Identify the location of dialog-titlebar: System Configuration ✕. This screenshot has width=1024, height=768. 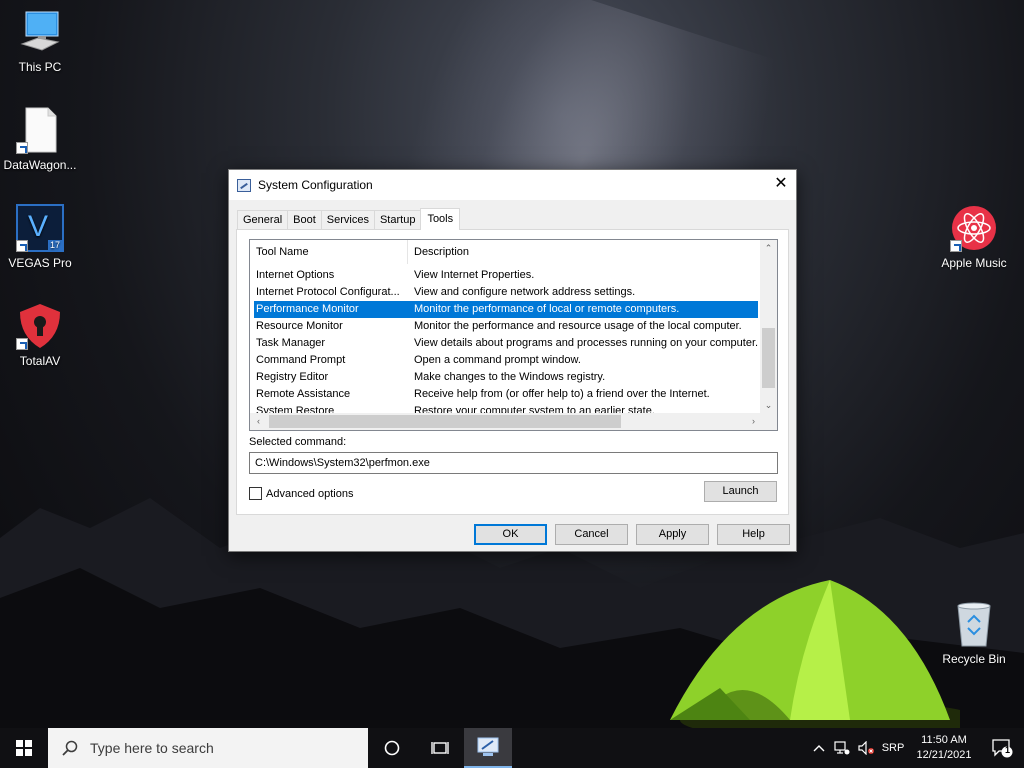
(512, 185).